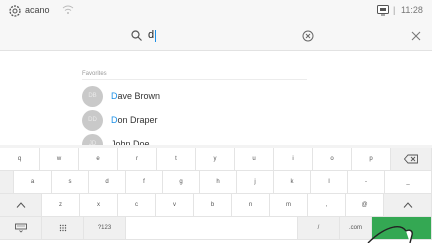  What do you see at coordinates (105, 228) in the screenshot?
I see `numbers-key: ?123` at bounding box center [105, 228].